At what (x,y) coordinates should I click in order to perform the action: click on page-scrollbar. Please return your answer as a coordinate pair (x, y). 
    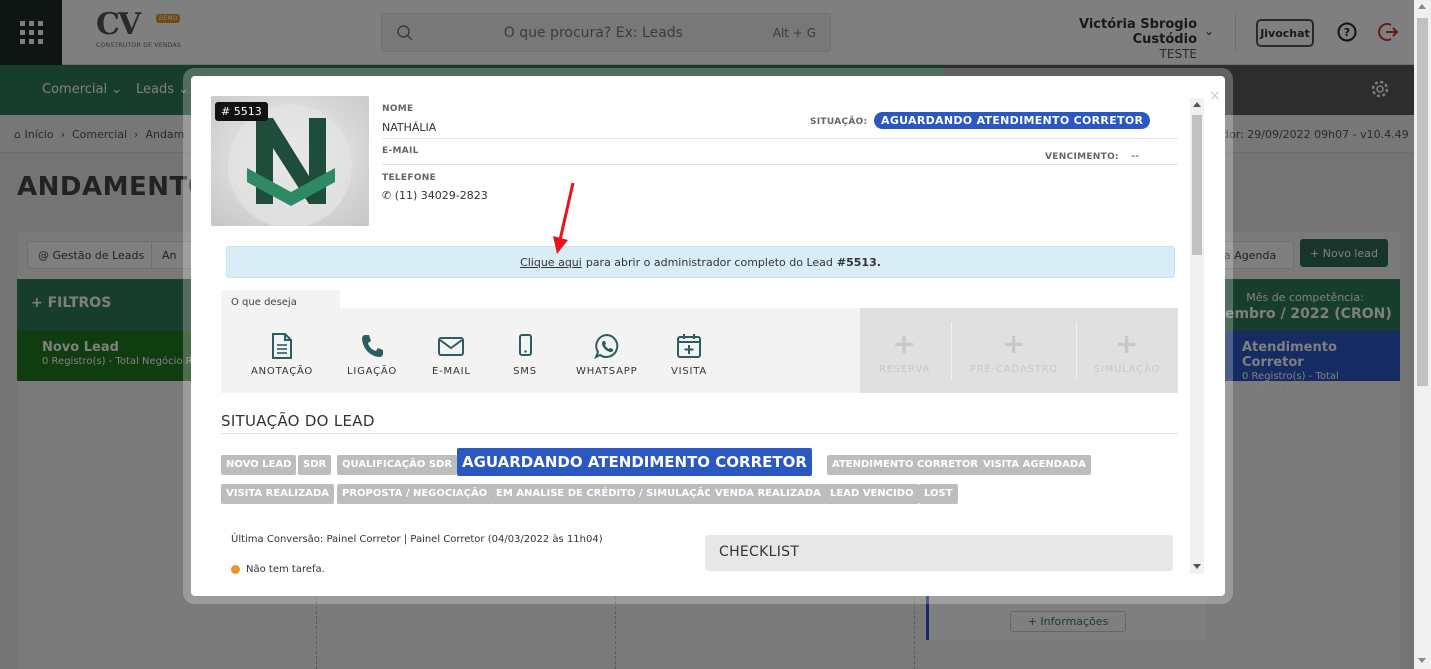
    Looking at the image, I should click on (1422, 334).